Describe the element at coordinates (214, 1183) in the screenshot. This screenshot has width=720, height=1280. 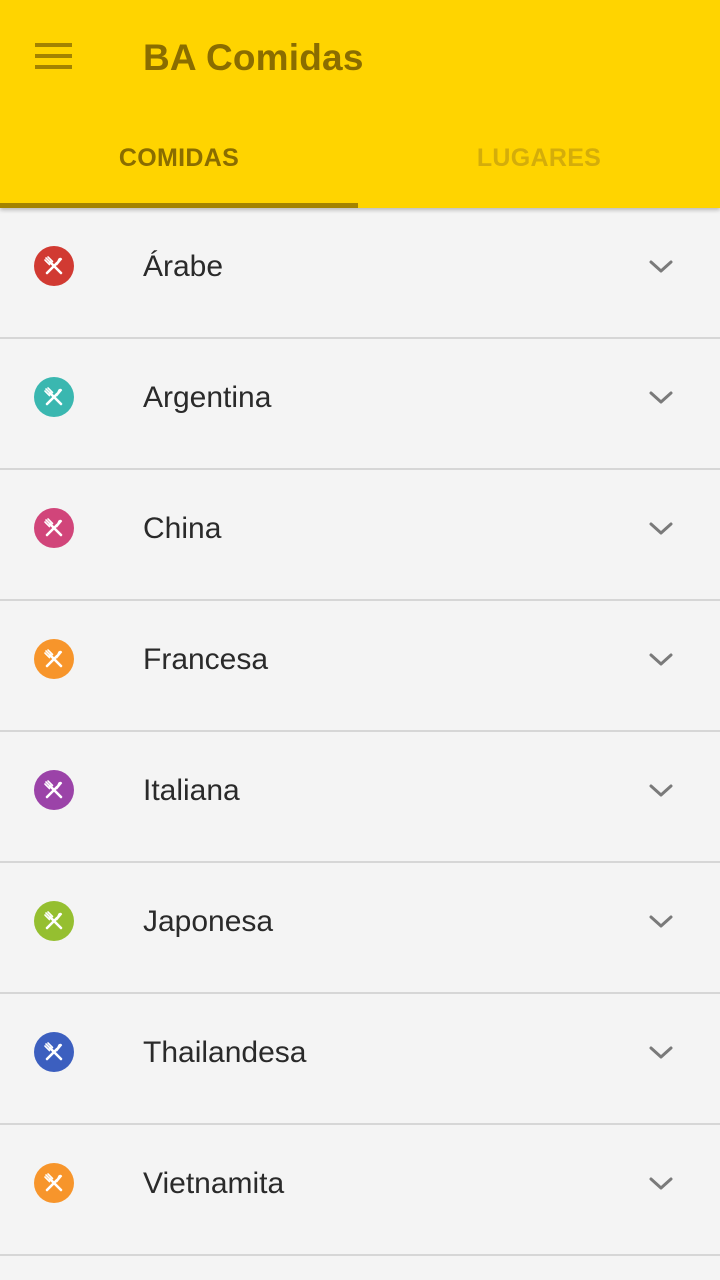
I see `category-label: Vietnamita` at that location.